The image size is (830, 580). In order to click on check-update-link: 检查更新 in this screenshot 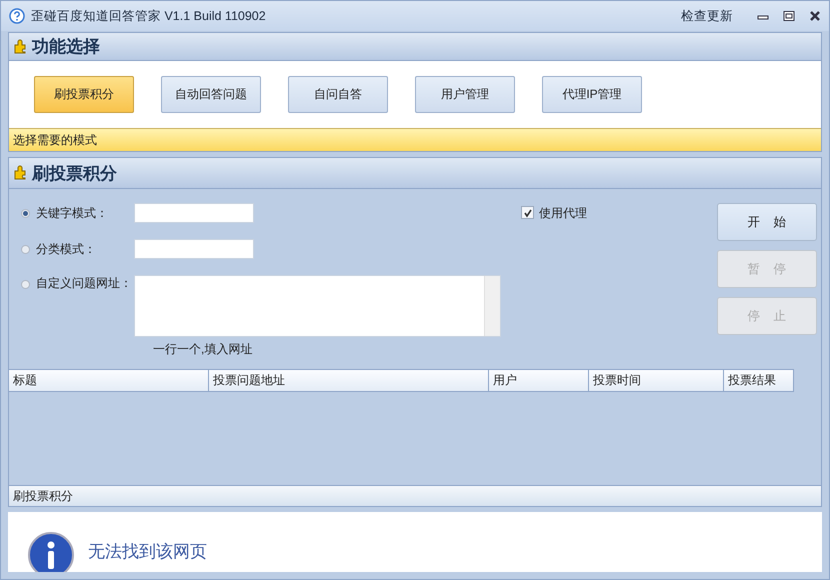, I will do `click(707, 16)`.